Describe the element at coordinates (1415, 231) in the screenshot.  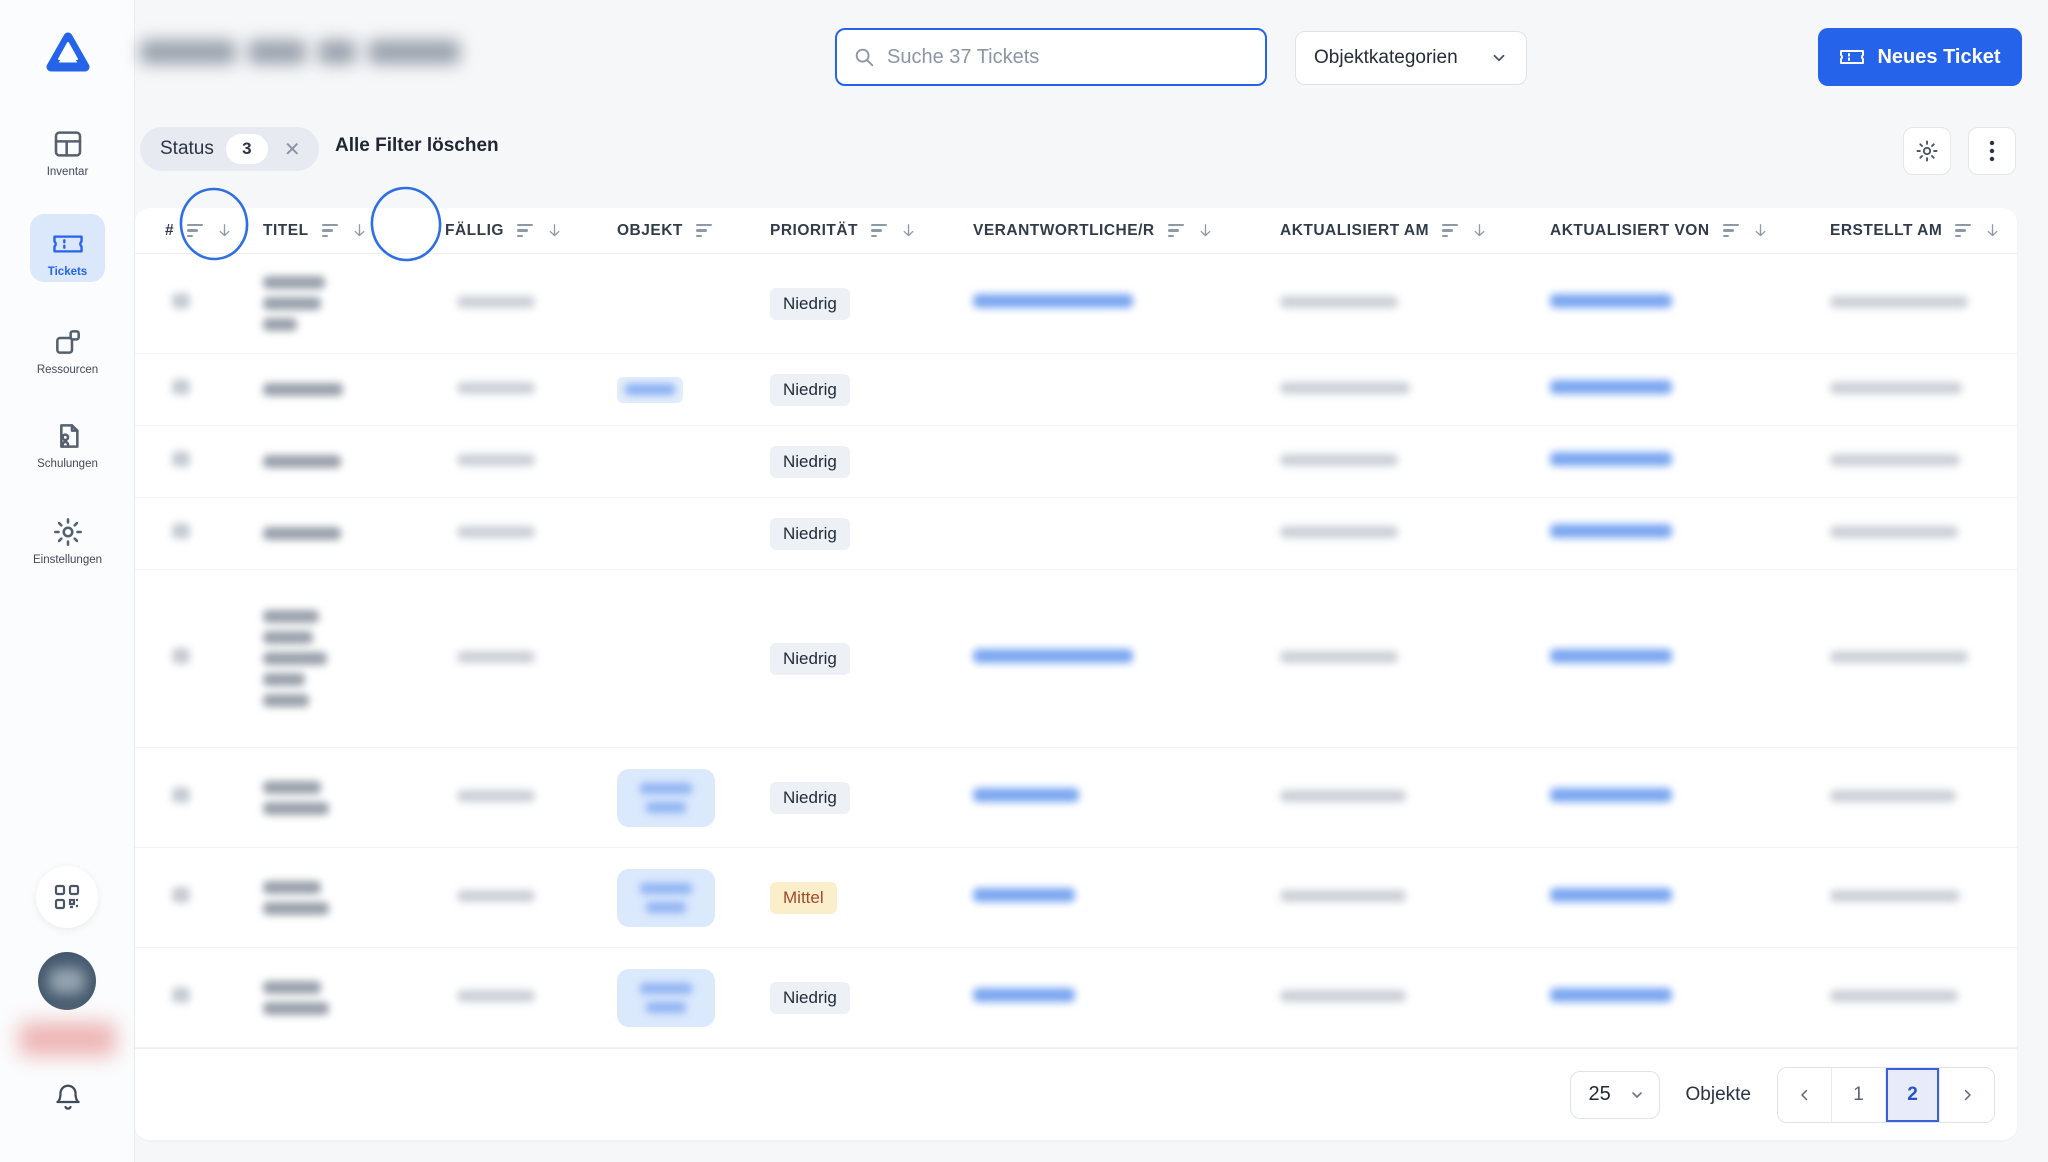
I see `column-header-aktualisiert_am: AKTUALISIERT AM` at that location.